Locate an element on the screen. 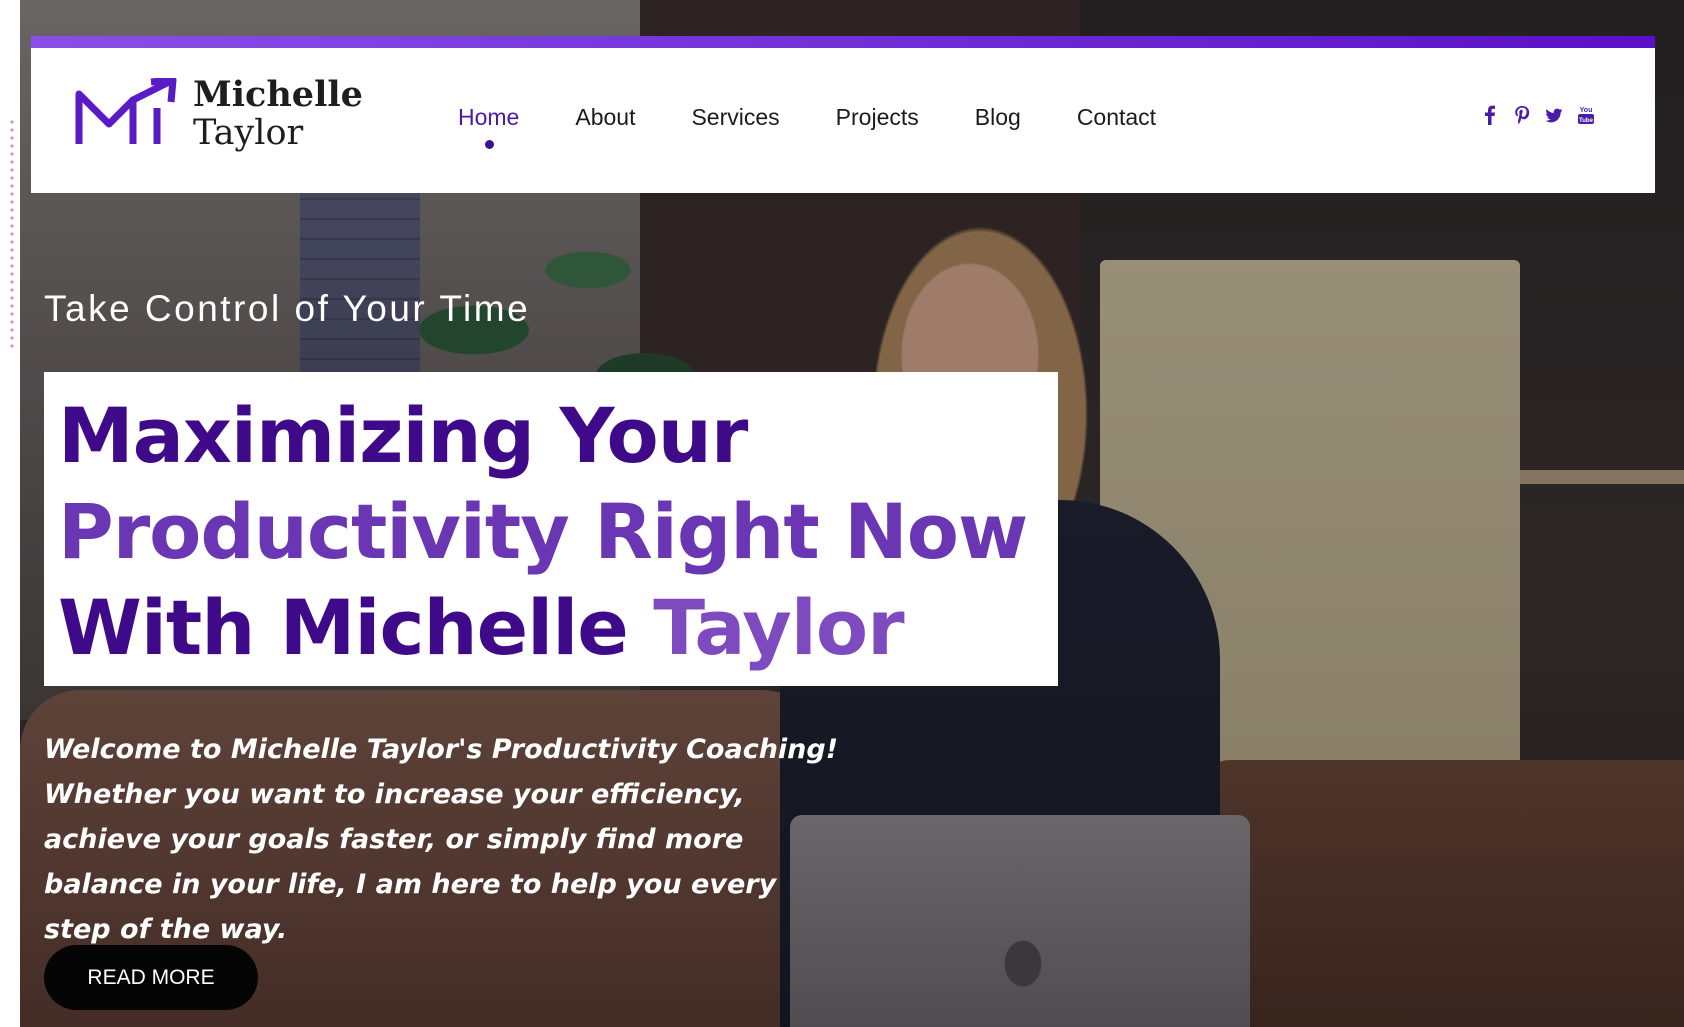 This screenshot has height=1027, width=1684. dotted-decoration is located at coordinates (12, 233).